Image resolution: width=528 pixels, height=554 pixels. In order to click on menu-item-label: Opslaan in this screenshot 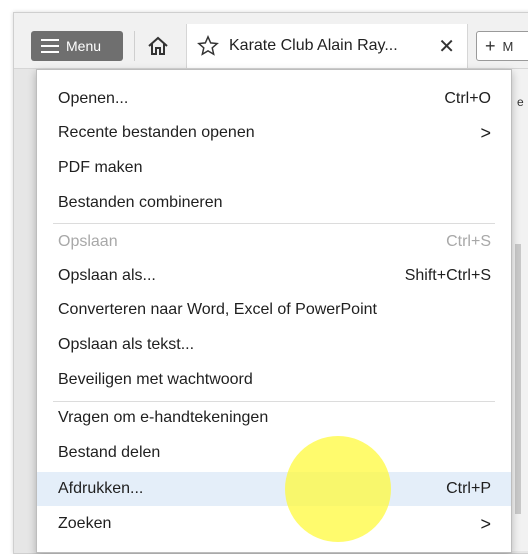, I will do `click(88, 241)`.